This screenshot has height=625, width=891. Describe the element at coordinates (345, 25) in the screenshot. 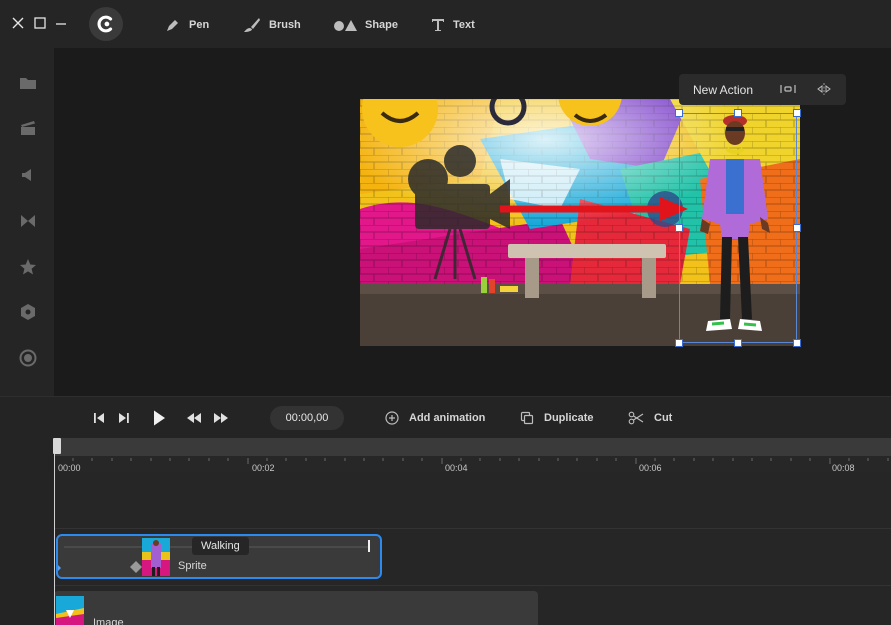

I see `shape-icon` at that location.